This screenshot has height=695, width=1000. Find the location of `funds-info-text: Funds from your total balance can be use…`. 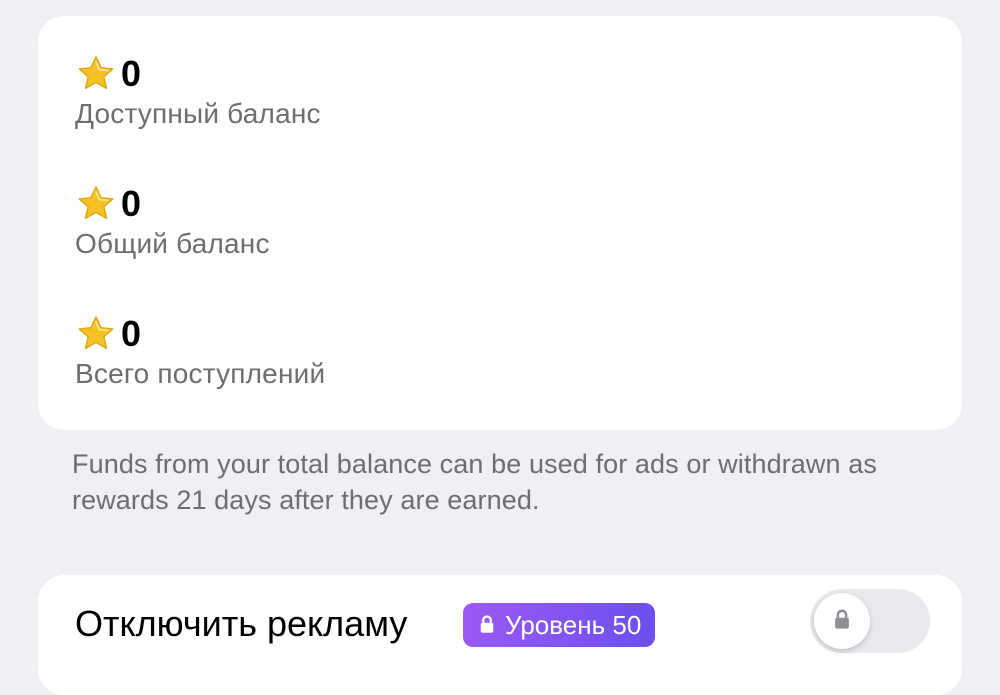

funds-info-text: Funds from your total balance can be use… is located at coordinates (474, 482).